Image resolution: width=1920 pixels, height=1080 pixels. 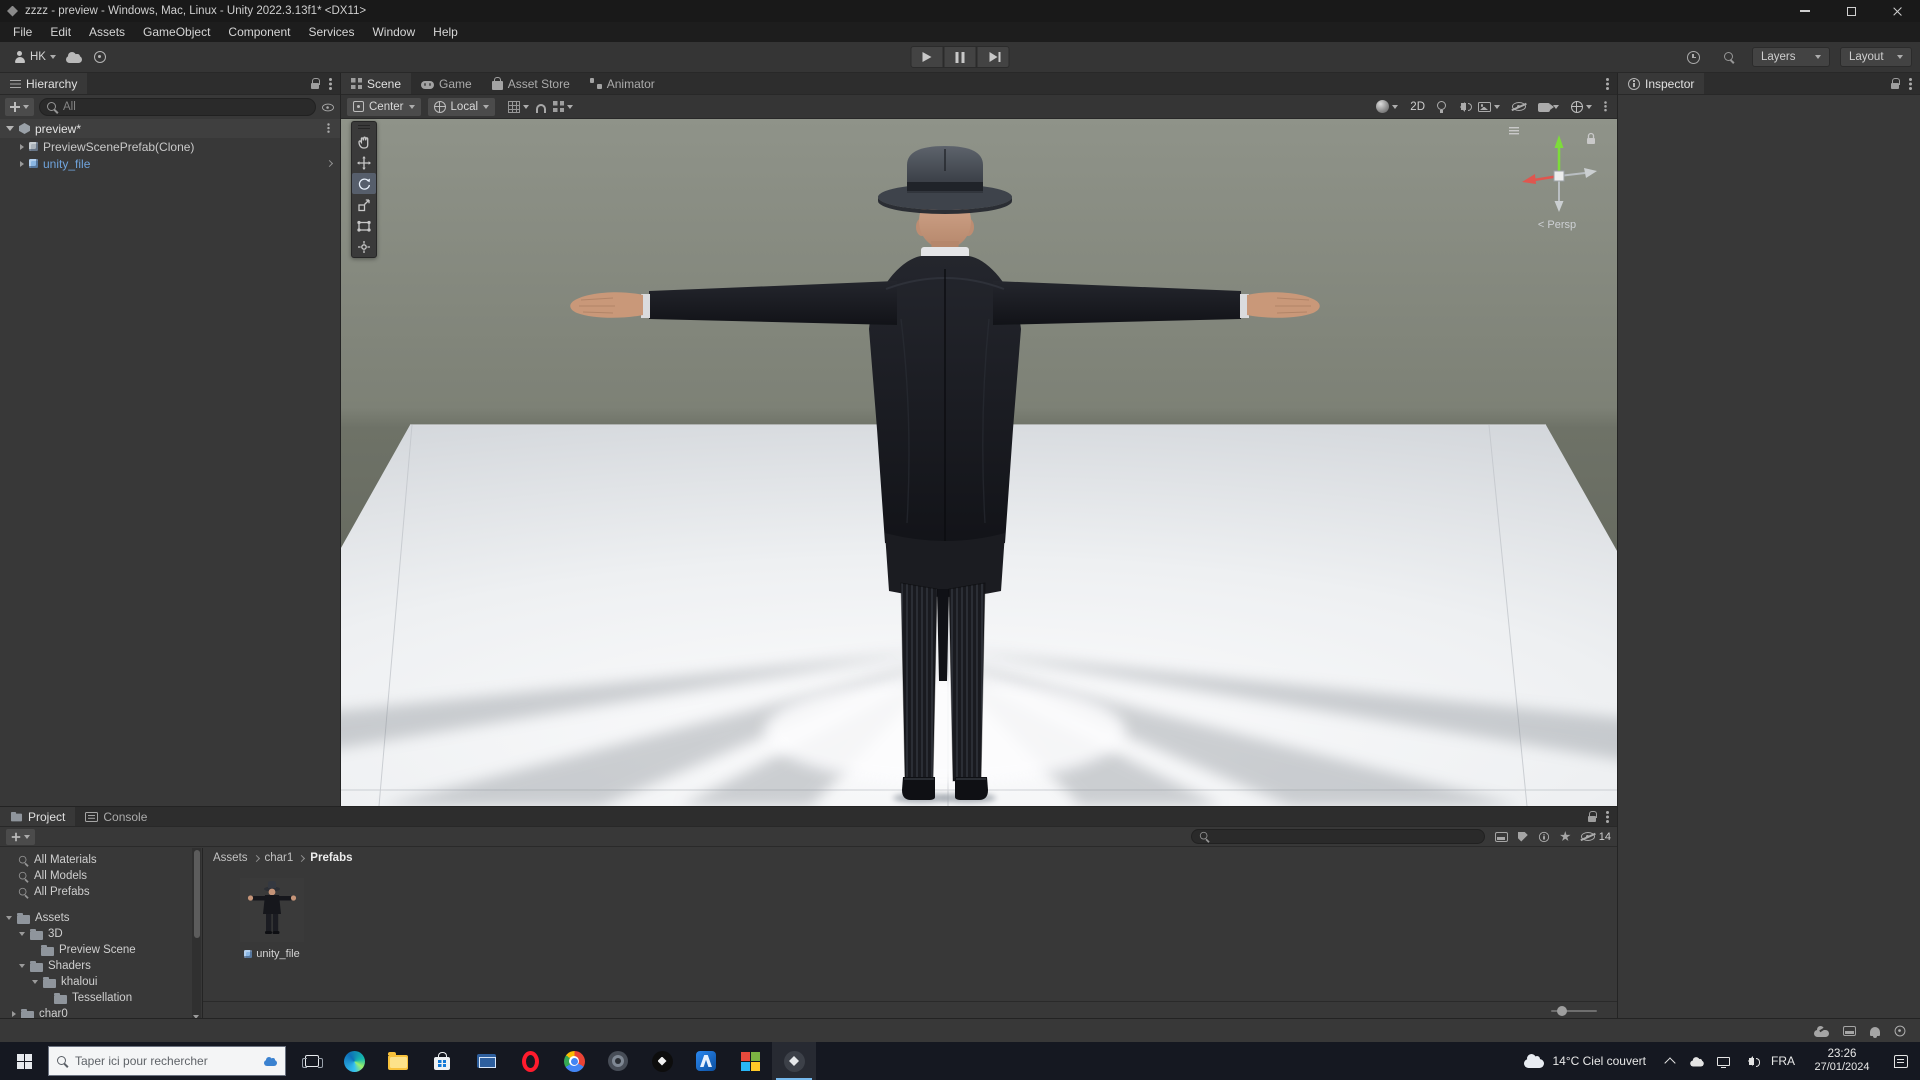 What do you see at coordinates (486, 1061) in the screenshot?
I see `taskbar-app-mail` at bounding box center [486, 1061].